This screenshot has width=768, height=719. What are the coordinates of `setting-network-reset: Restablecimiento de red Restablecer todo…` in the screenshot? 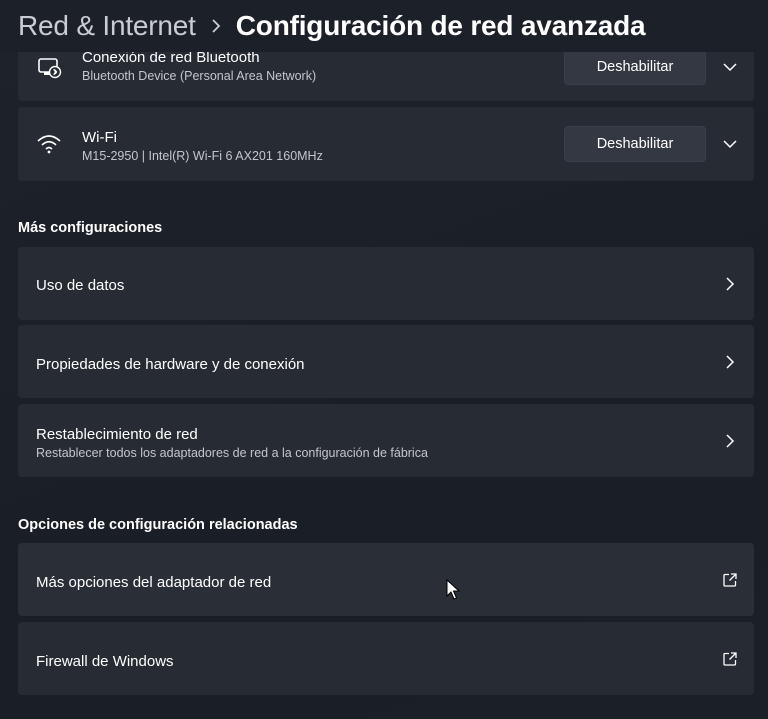 It's located at (386, 440).